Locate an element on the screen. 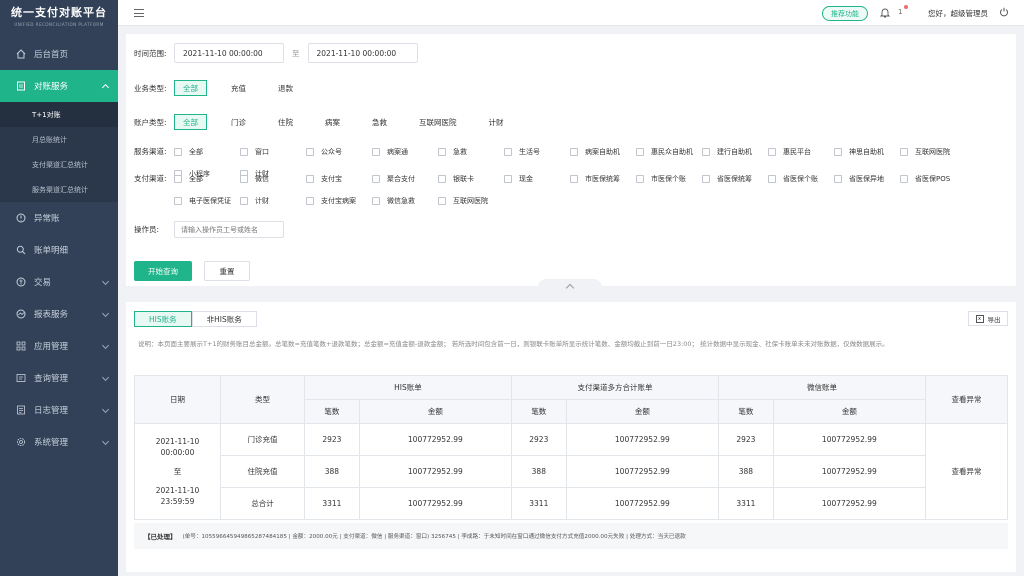  account-type-internet: 互联网医院 is located at coordinates (438, 122).